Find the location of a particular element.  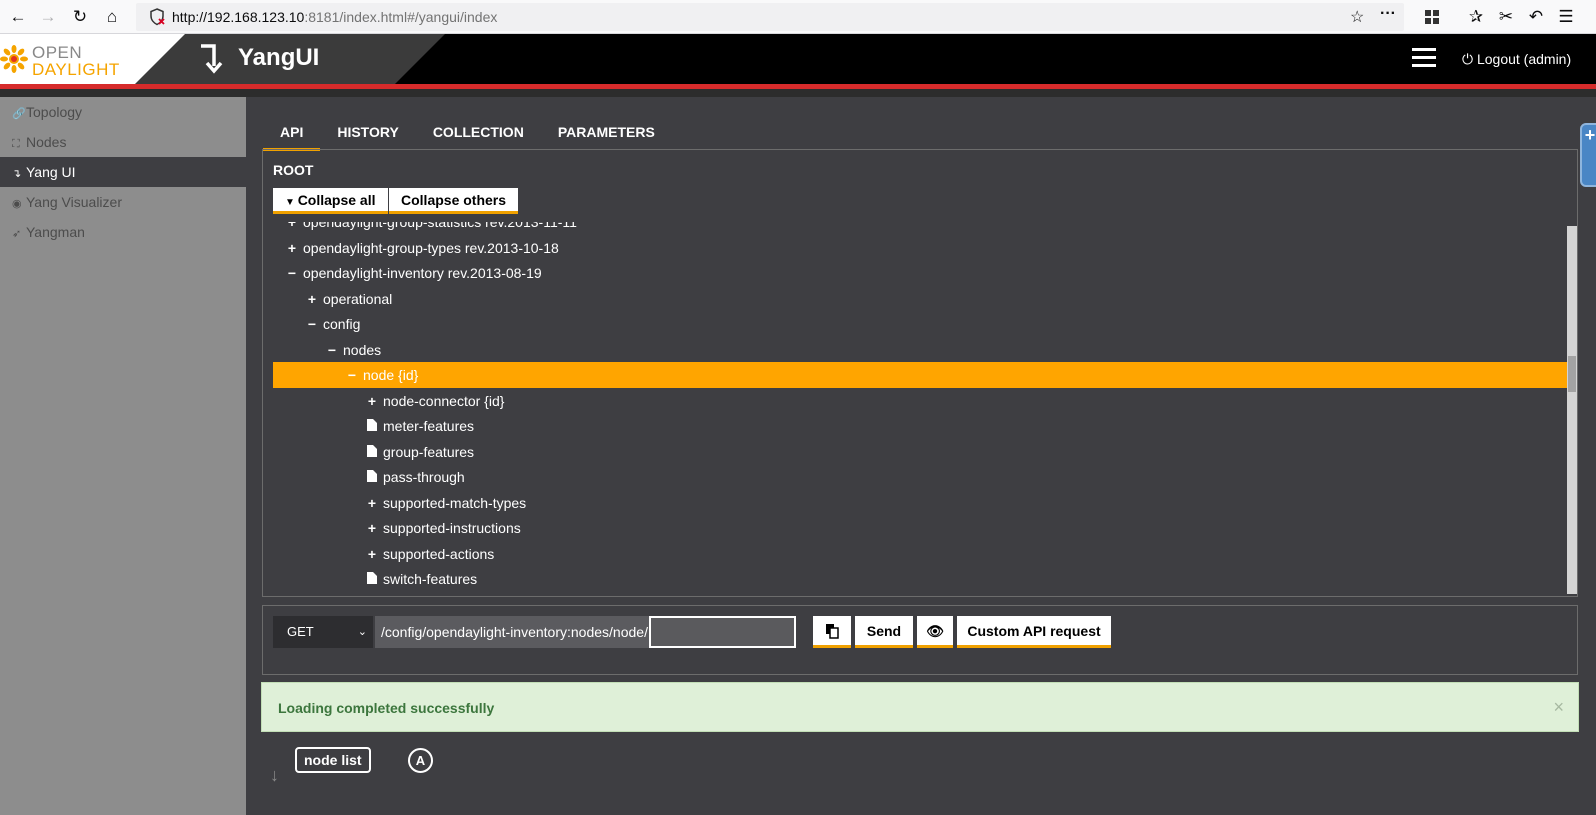

back-arrow-icon: ← is located at coordinates (18, 17).